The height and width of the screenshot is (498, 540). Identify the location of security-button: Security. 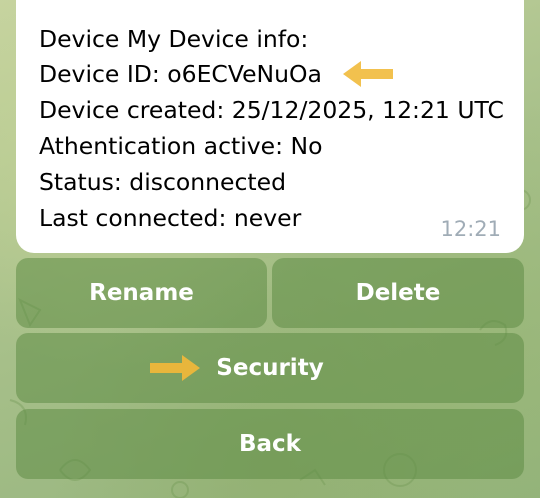
(270, 368).